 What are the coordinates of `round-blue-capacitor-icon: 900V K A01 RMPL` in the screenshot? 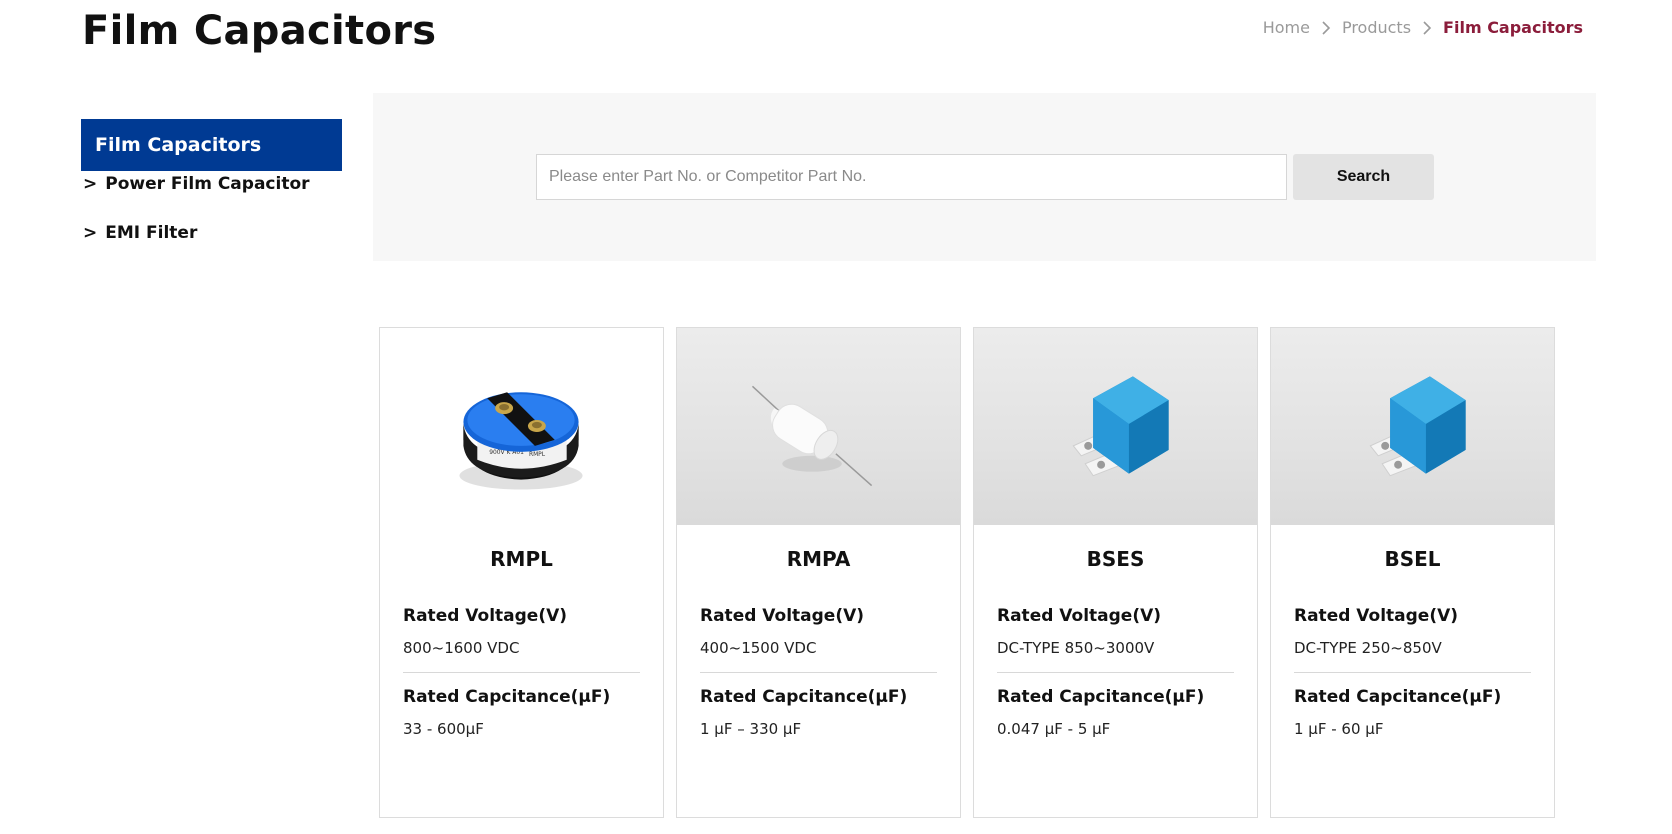 It's located at (521, 441).